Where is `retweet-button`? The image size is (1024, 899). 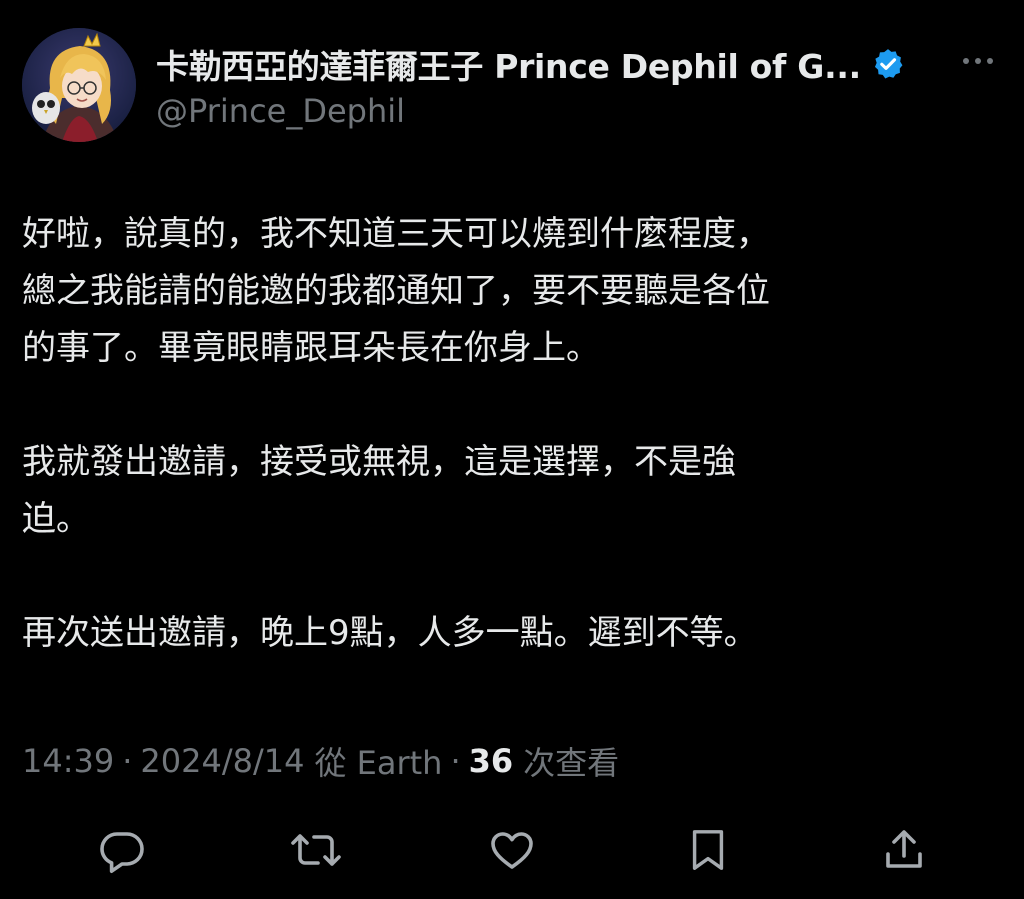
retweet-button is located at coordinates (316, 850).